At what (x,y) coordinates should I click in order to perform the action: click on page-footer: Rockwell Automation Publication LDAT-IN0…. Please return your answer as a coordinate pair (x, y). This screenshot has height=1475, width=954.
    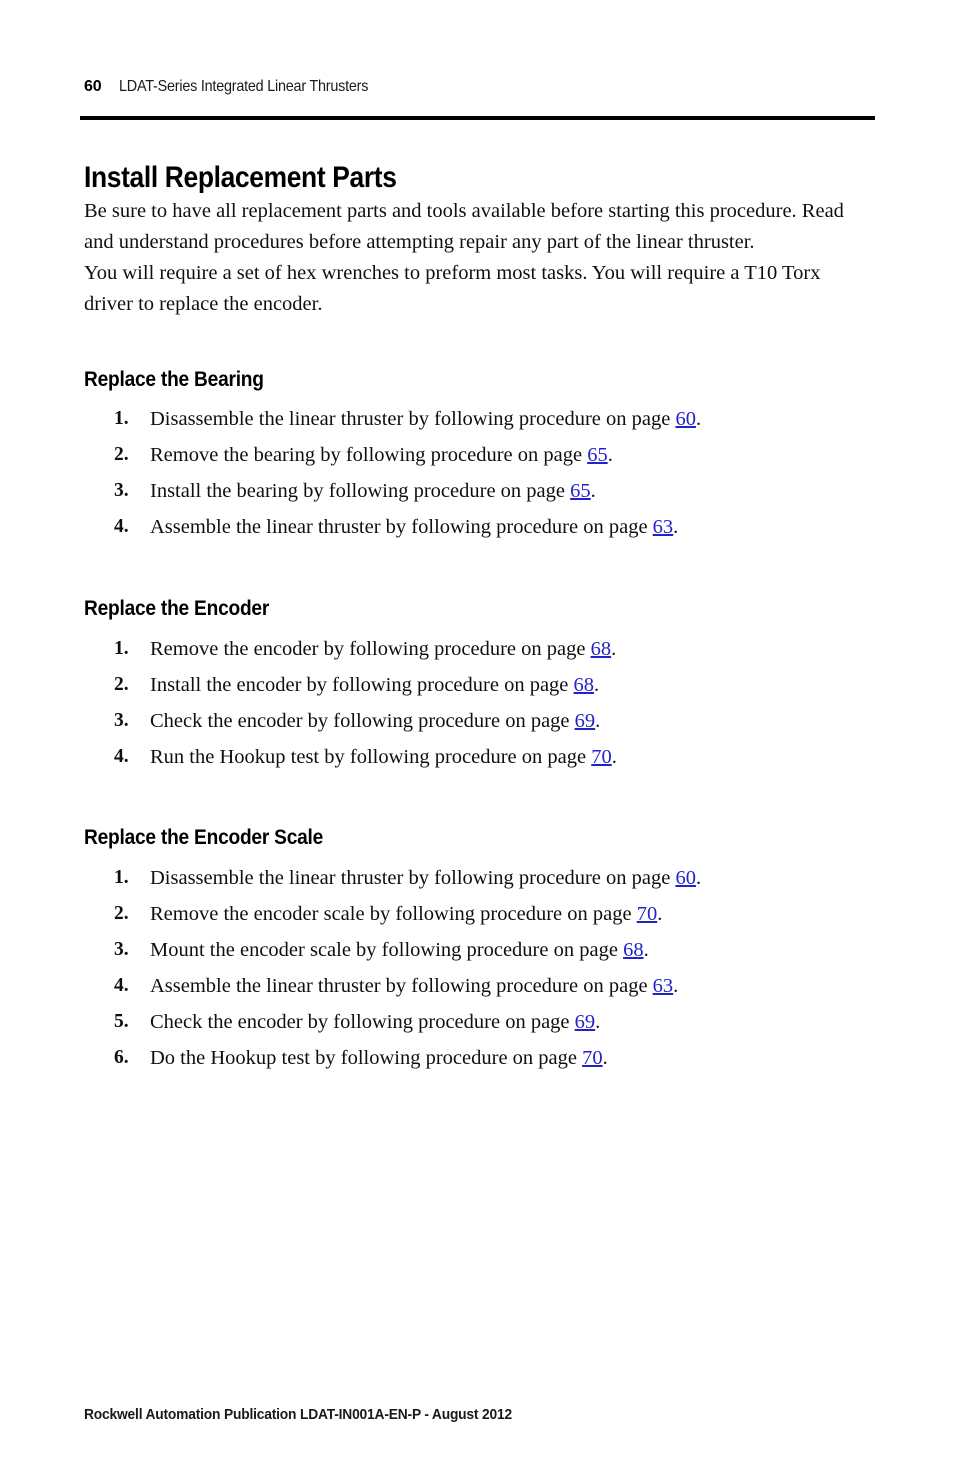
    Looking at the image, I should click on (298, 1414).